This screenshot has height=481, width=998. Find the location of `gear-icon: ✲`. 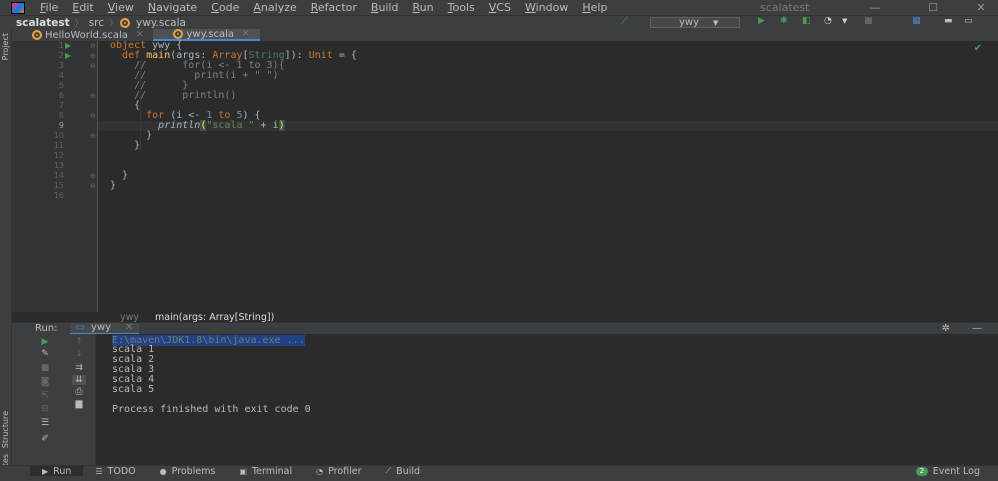

gear-icon: ✲ is located at coordinates (946, 328).